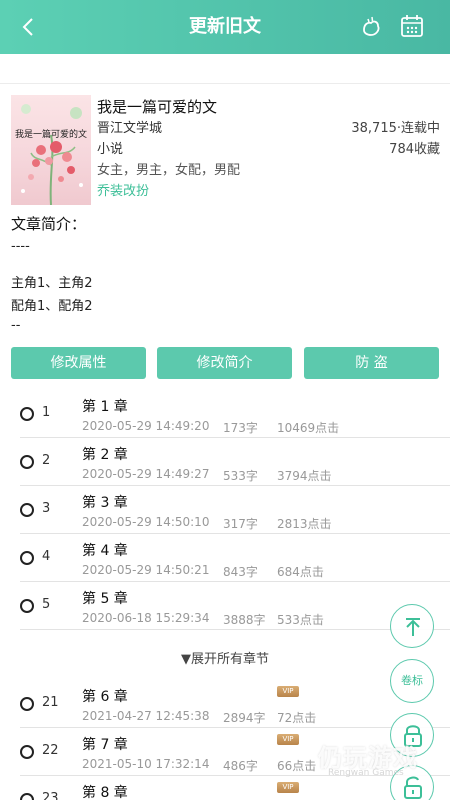 This screenshot has height=800, width=450. Describe the element at coordinates (78, 363) in the screenshot. I see `edit-attributes-button: 修改属性` at that location.